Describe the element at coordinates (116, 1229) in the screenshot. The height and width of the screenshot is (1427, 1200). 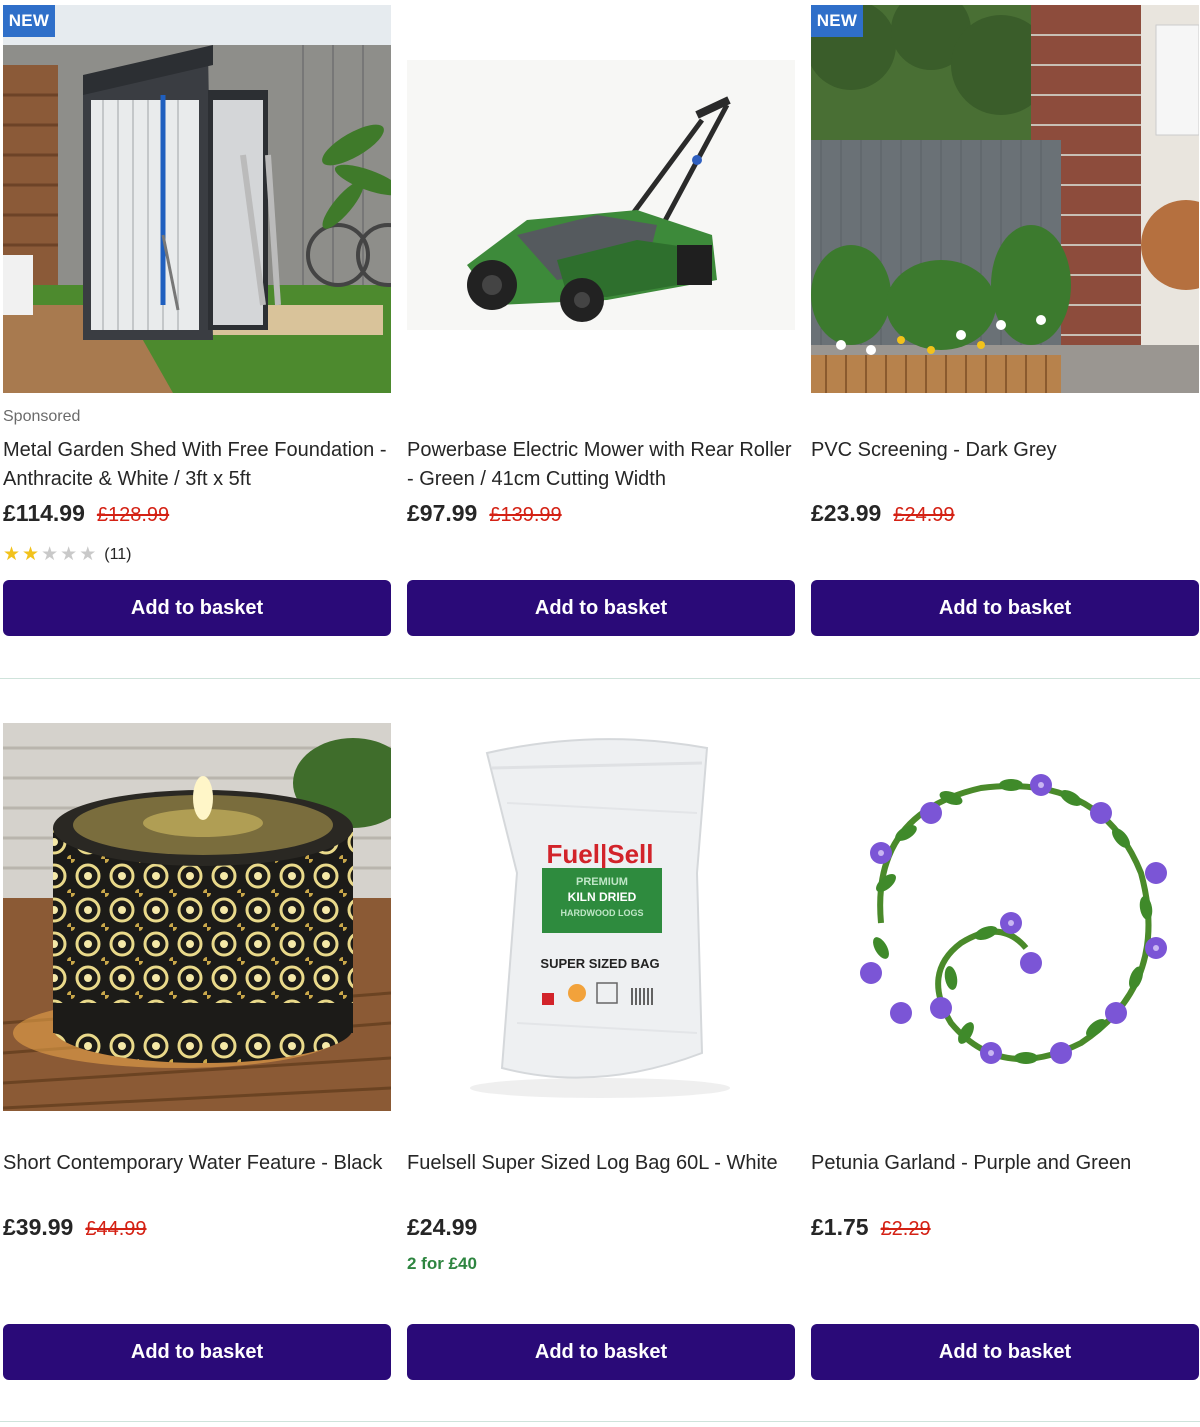
I see `was-price: £44.99` at that location.